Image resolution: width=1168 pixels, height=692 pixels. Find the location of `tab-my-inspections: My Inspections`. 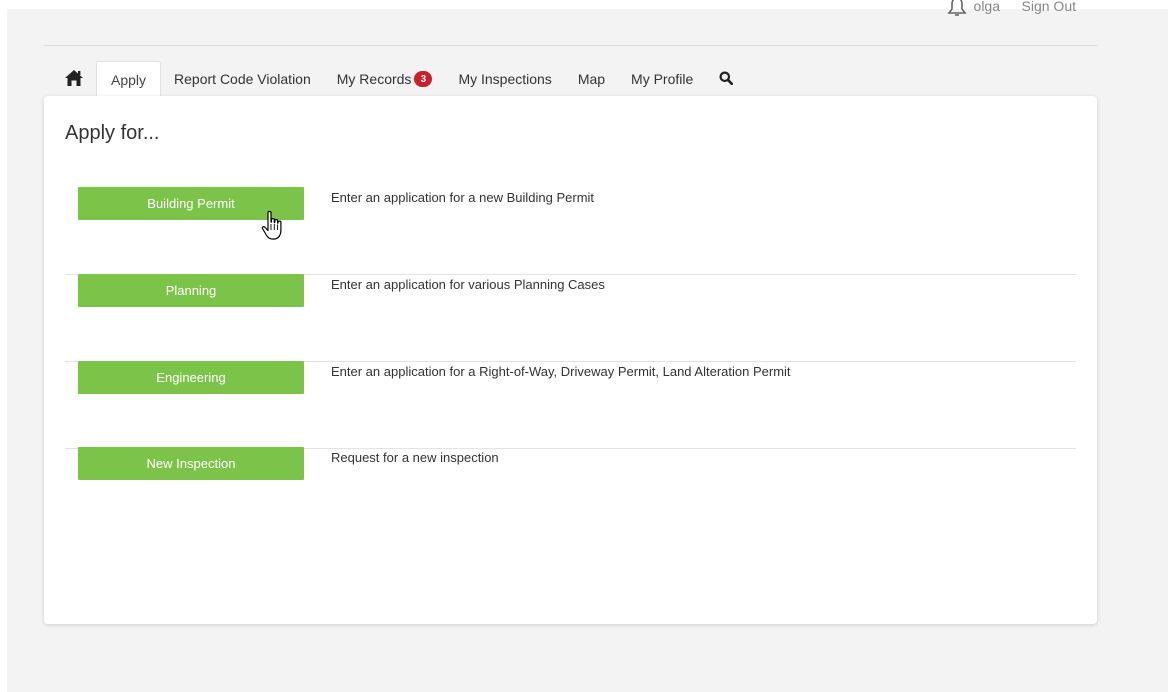

tab-my-inspections: My Inspections is located at coordinates (504, 79).